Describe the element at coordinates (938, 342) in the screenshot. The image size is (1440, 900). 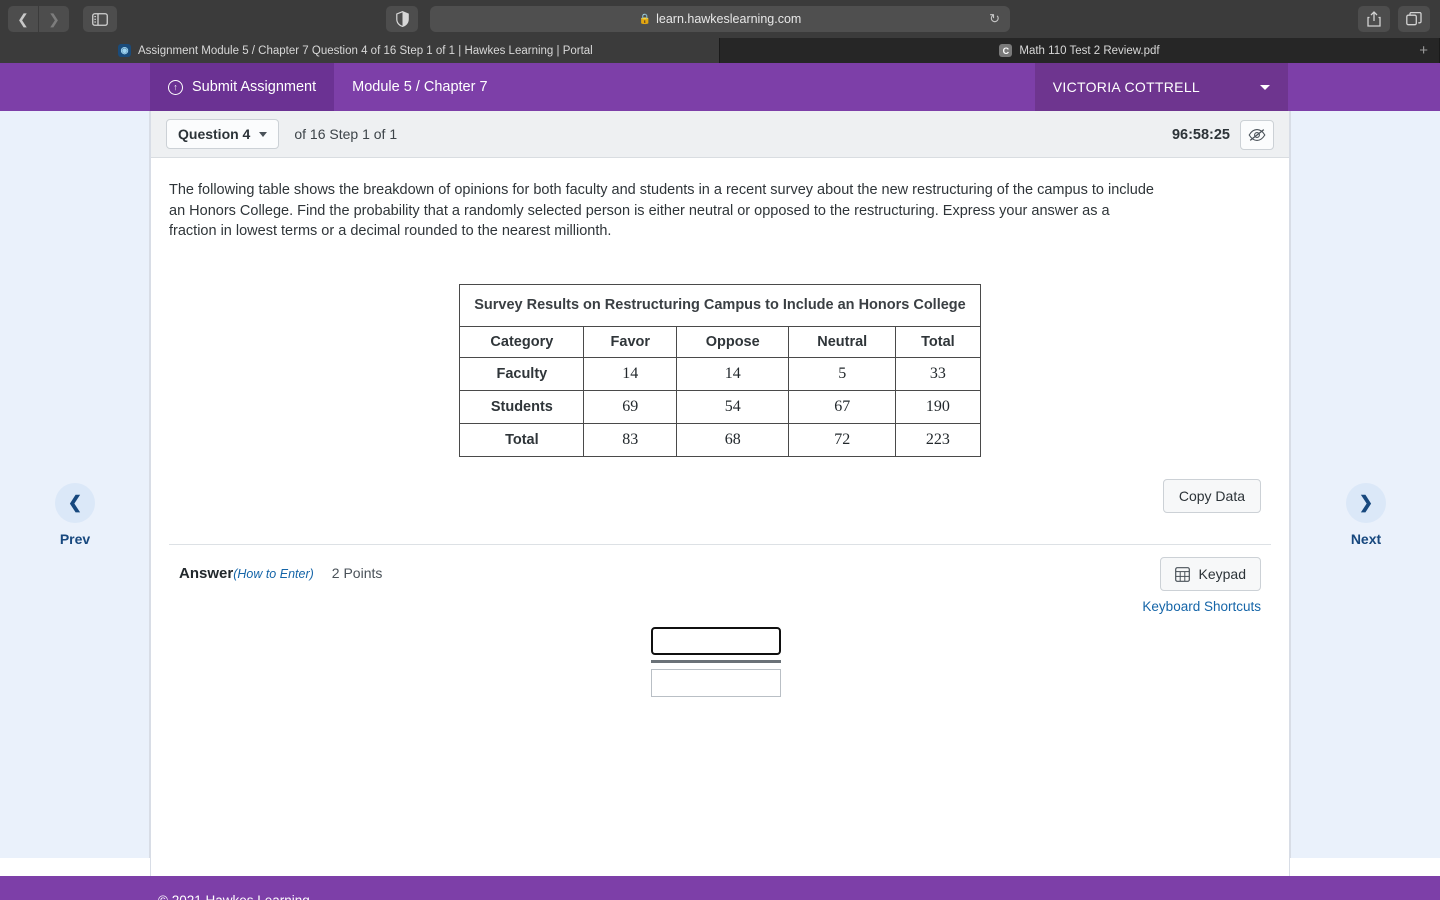
I see `col-header-total: Total` at that location.